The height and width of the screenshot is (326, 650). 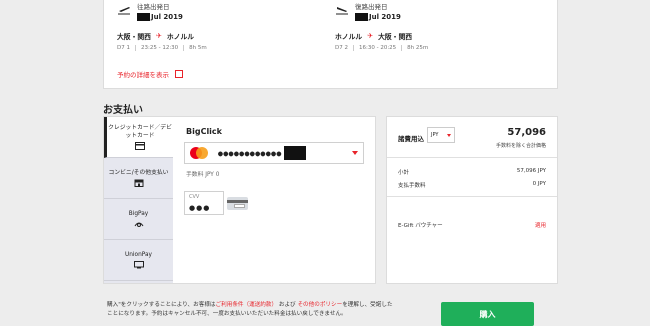 I want to click on outbound-route: 大阪・関西 ✈ ホノルル, so click(x=156, y=36).